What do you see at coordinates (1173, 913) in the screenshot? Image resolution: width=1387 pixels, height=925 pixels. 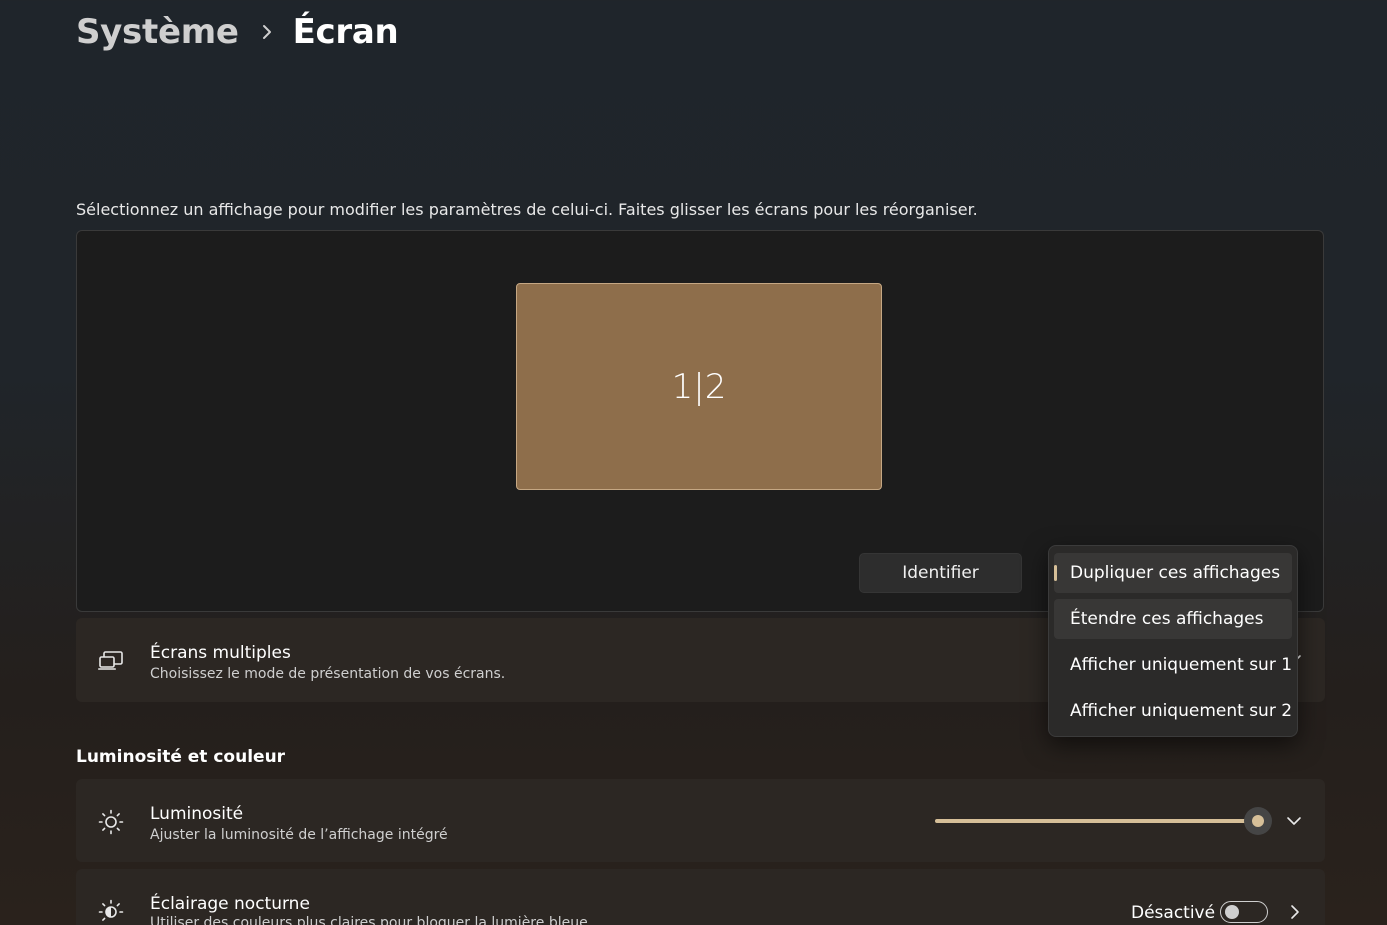 I see `night-light-state-label: Désactivé` at bounding box center [1173, 913].